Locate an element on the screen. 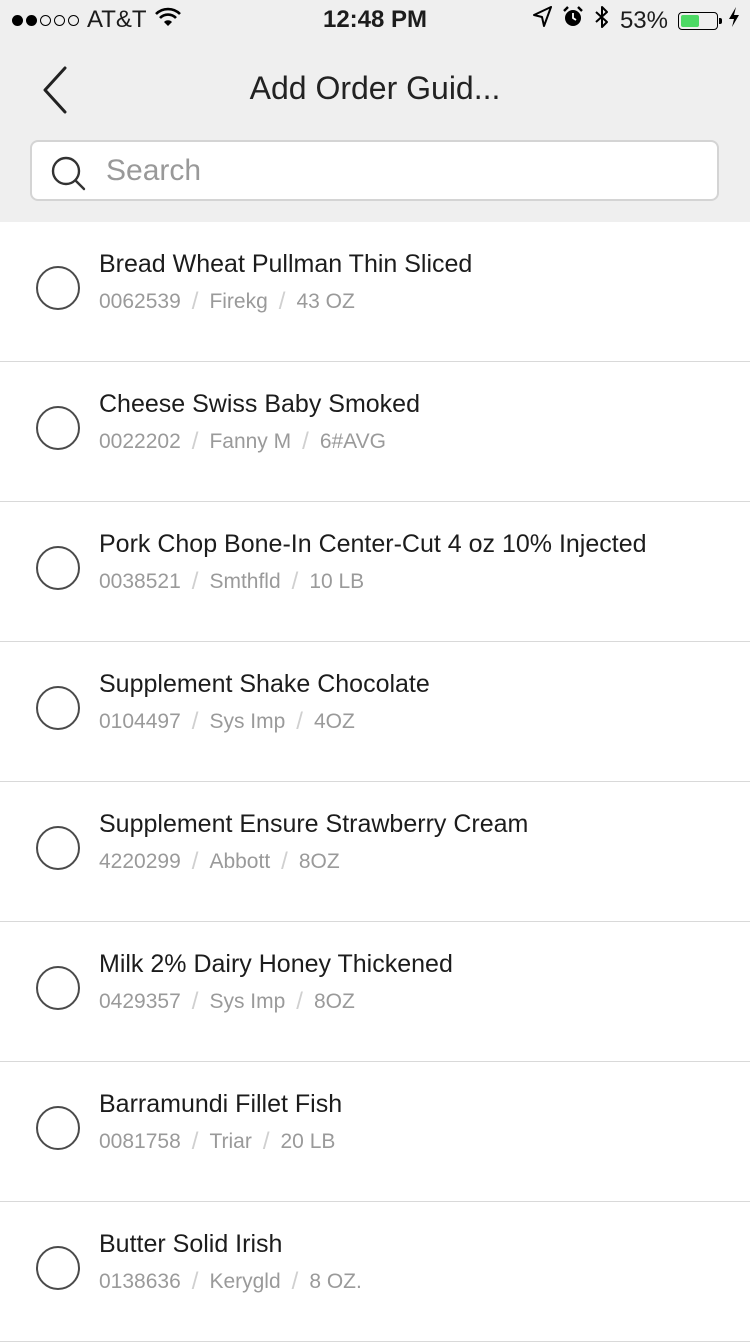 This screenshot has width=750, height=1342. item-name: Butter Solid Irish is located at coordinates (191, 1244).